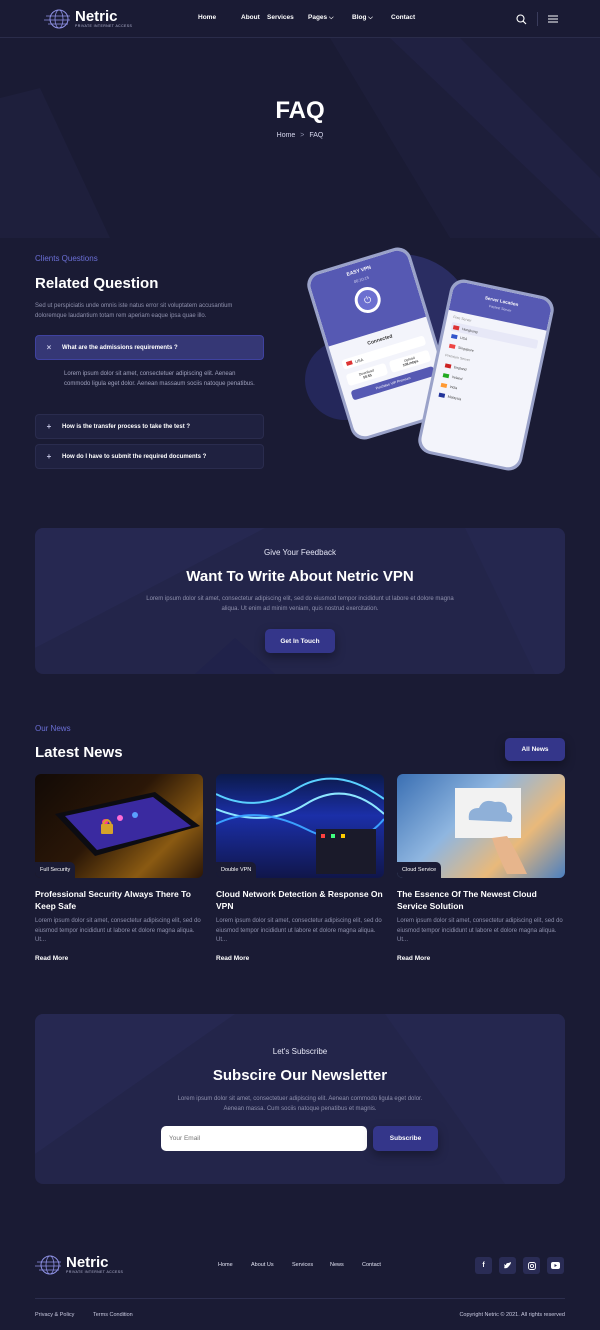 This screenshot has height=1330, width=600. Describe the element at coordinates (300, 1298) in the screenshot. I see `footer-divider` at that location.